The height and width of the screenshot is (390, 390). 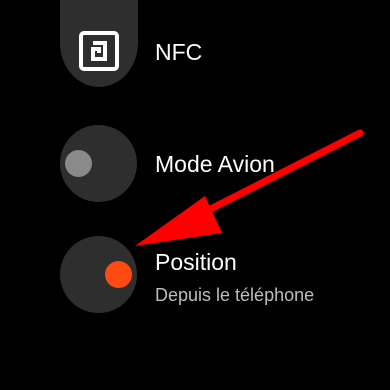 I want to click on setting-label-airplane-mode: Mode Avion, so click(x=215, y=164).